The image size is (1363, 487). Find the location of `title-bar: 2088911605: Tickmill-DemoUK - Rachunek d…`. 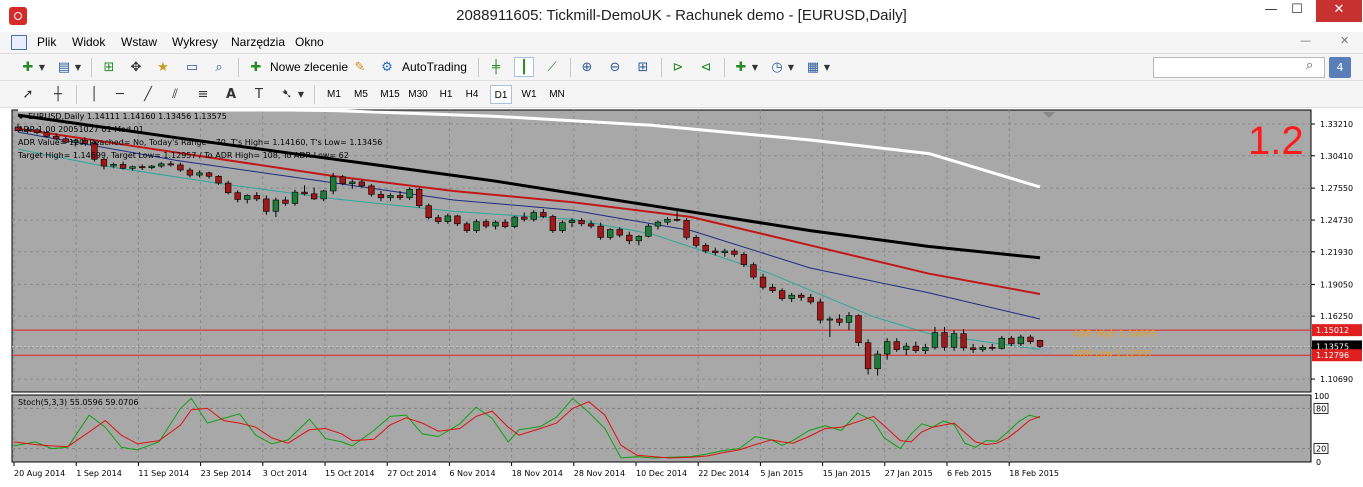

title-bar: 2088911605: Tickmill-DemoUK - Rachunek d… is located at coordinates (681, 16).